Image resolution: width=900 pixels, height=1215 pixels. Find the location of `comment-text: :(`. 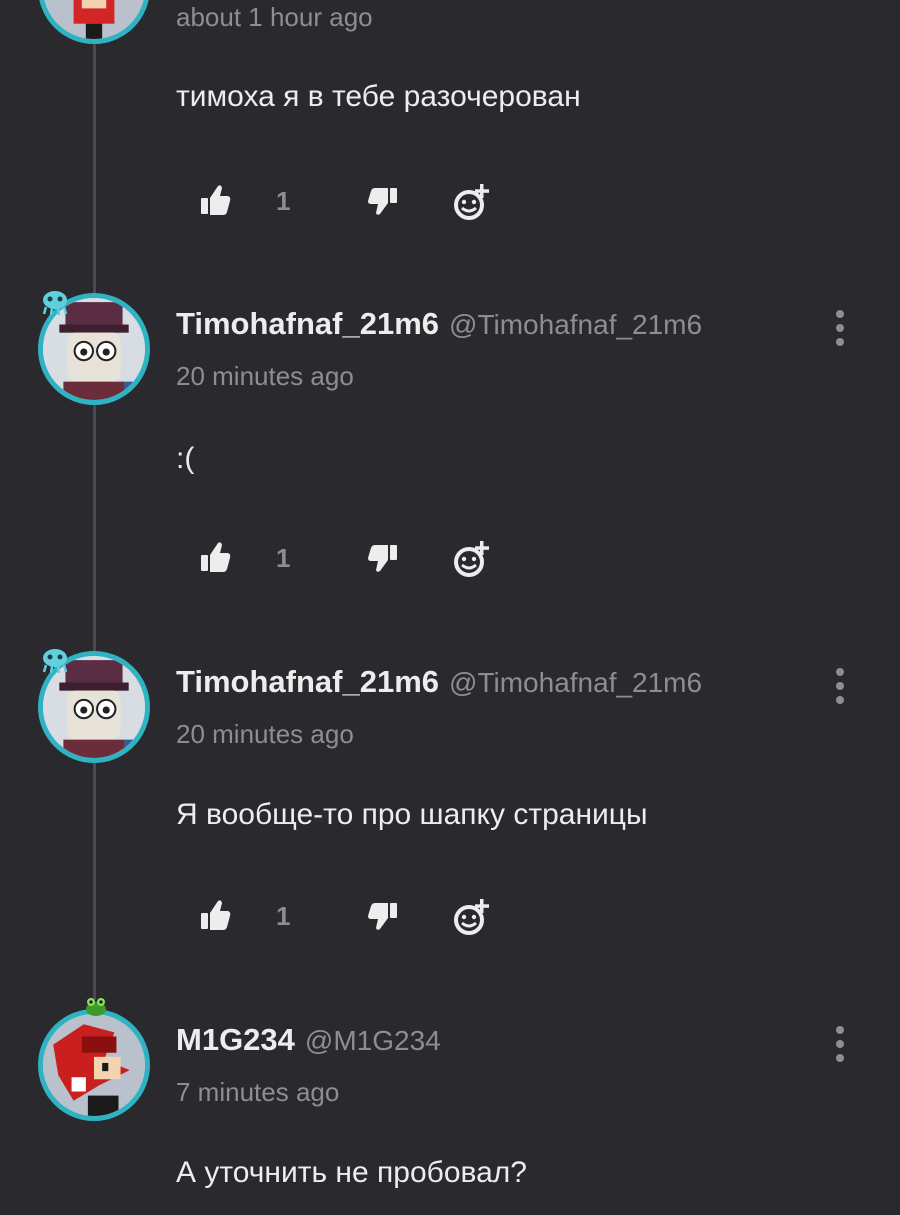

comment-text: :( is located at coordinates (185, 458).